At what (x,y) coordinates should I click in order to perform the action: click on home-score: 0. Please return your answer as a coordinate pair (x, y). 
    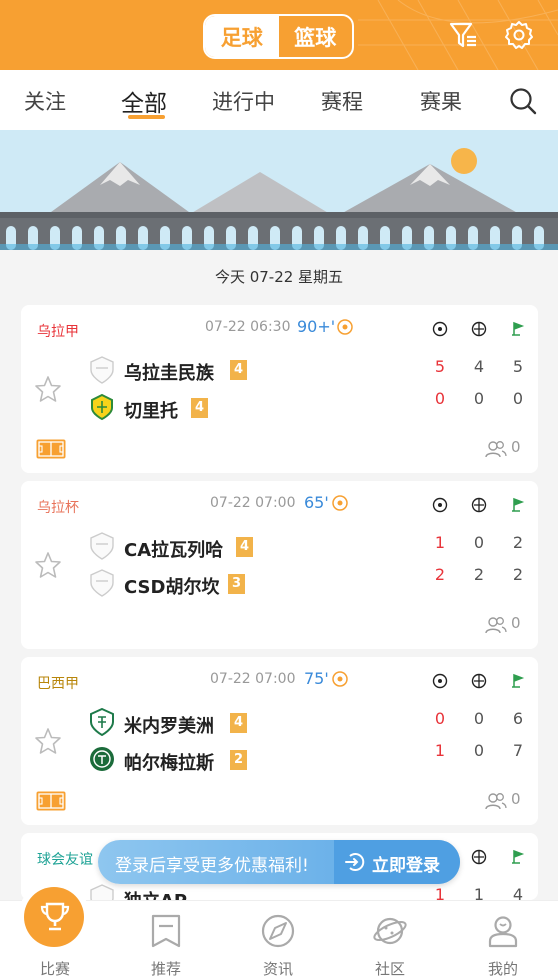
    Looking at the image, I should click on (440, 718).